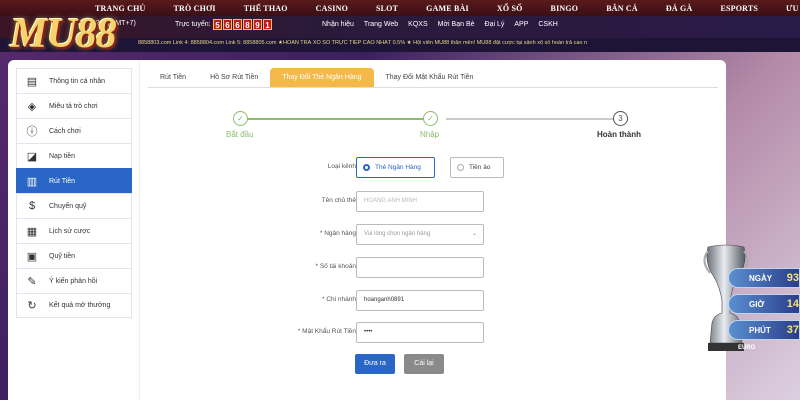 The width and height of the screenshot is (800, 400). I want to click on step-3-number: 3, so click(620, 118).